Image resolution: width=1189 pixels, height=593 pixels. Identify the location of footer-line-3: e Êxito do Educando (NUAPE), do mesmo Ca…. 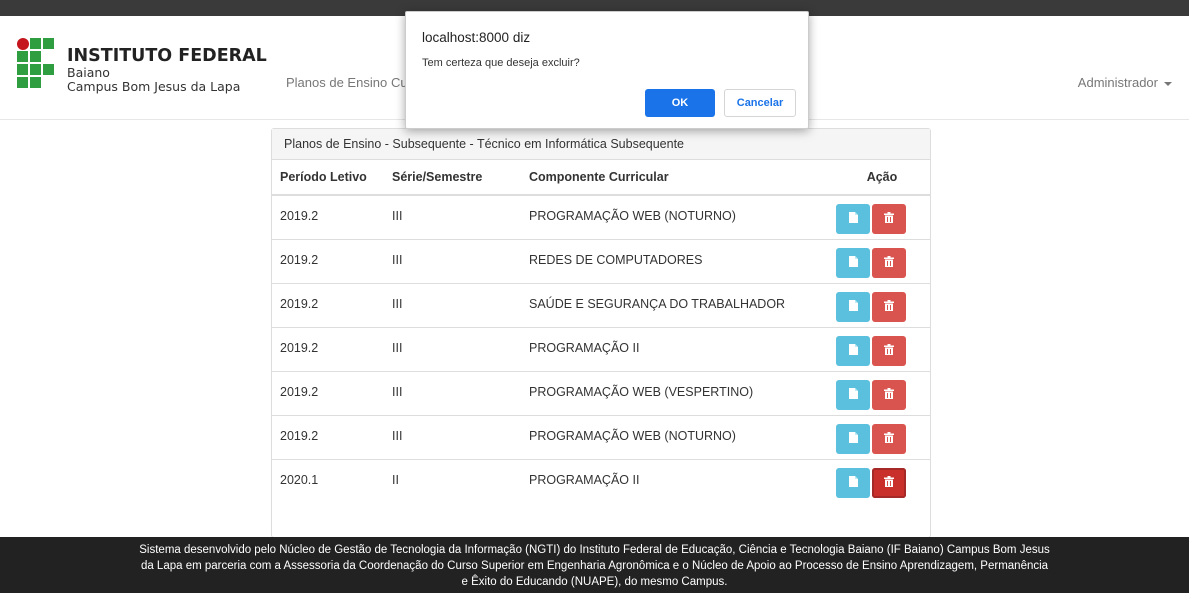
(594, 582).